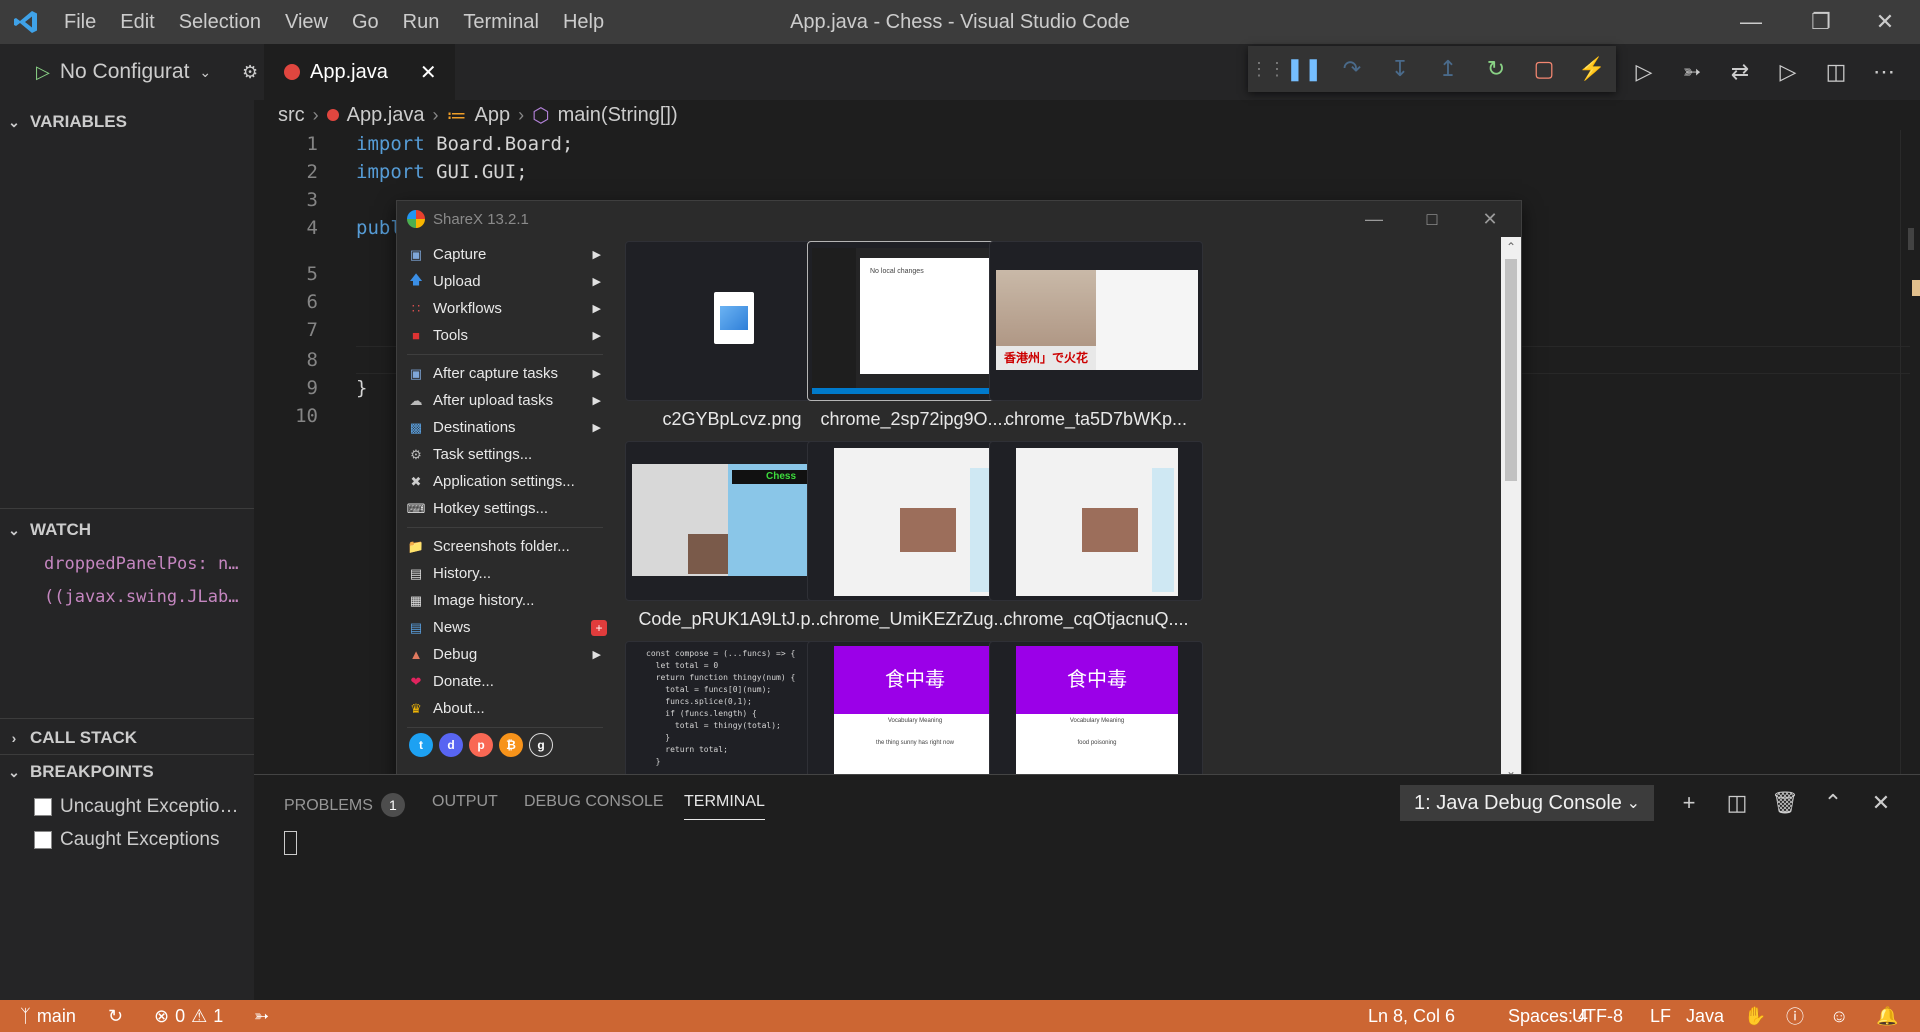 This screenshot has width=1920, height=1032. Describe the element at coordinates (1881, 803) in the screenshot. I see `close-panel-icon: ✕` at that location.